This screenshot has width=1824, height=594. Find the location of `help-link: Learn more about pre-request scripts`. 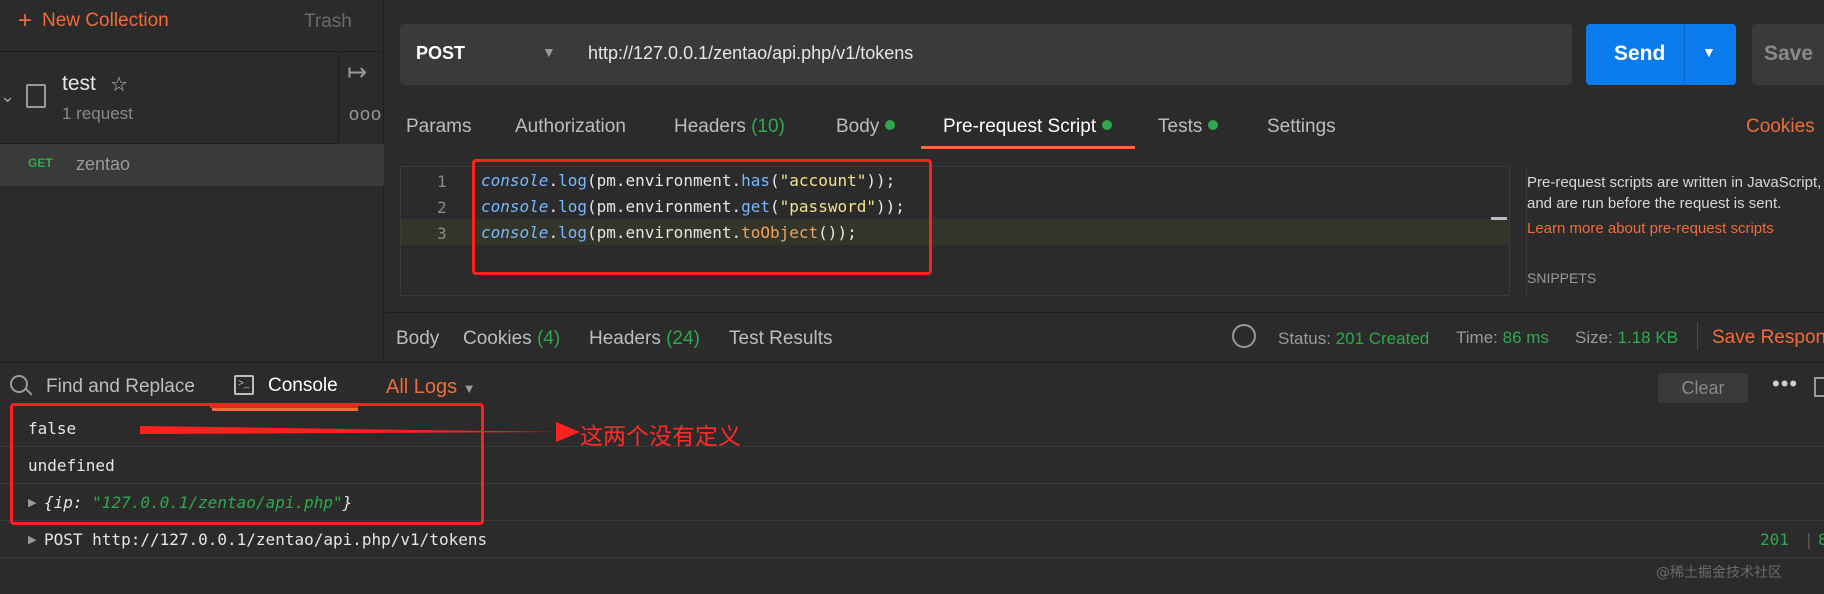

help-link: Learn more about pre-request scripts is located at coordinates (1650, 228).